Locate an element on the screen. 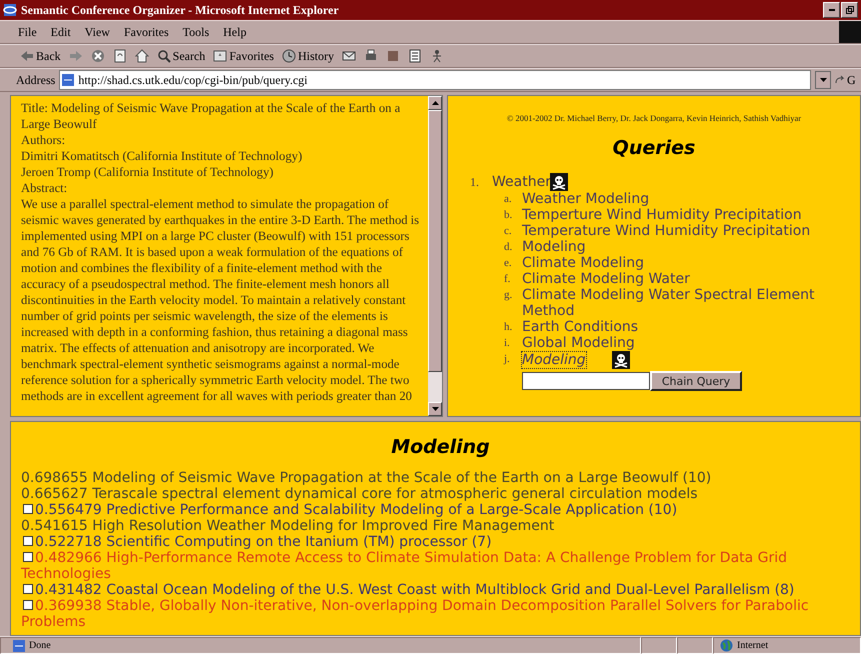 The image size is (861, 654). query-link: Temperture Wind Humidity Precipitation is located at coordinates (662, 215).